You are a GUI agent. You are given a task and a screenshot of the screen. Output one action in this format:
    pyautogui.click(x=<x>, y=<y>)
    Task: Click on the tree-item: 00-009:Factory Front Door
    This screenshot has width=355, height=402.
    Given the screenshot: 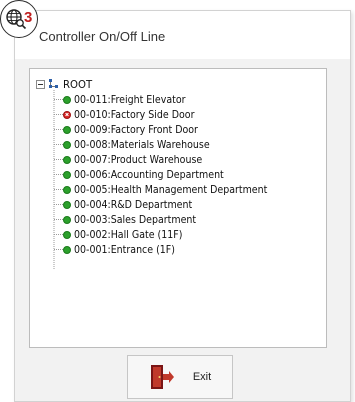 What is the action you would take?
    pyautogui.click(x=140, y=129)
    